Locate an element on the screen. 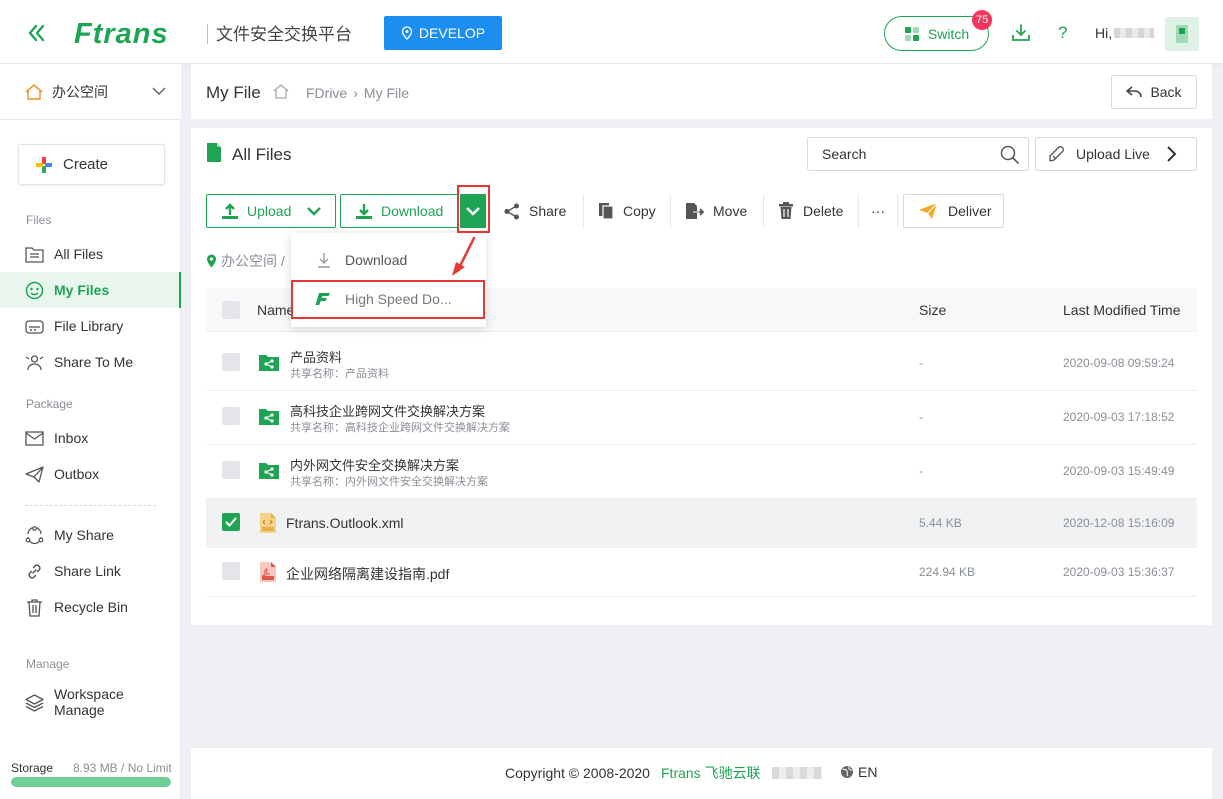 This screenshot has height=799, width=1223. rocket-icon is located at coordinates (1058, 154).